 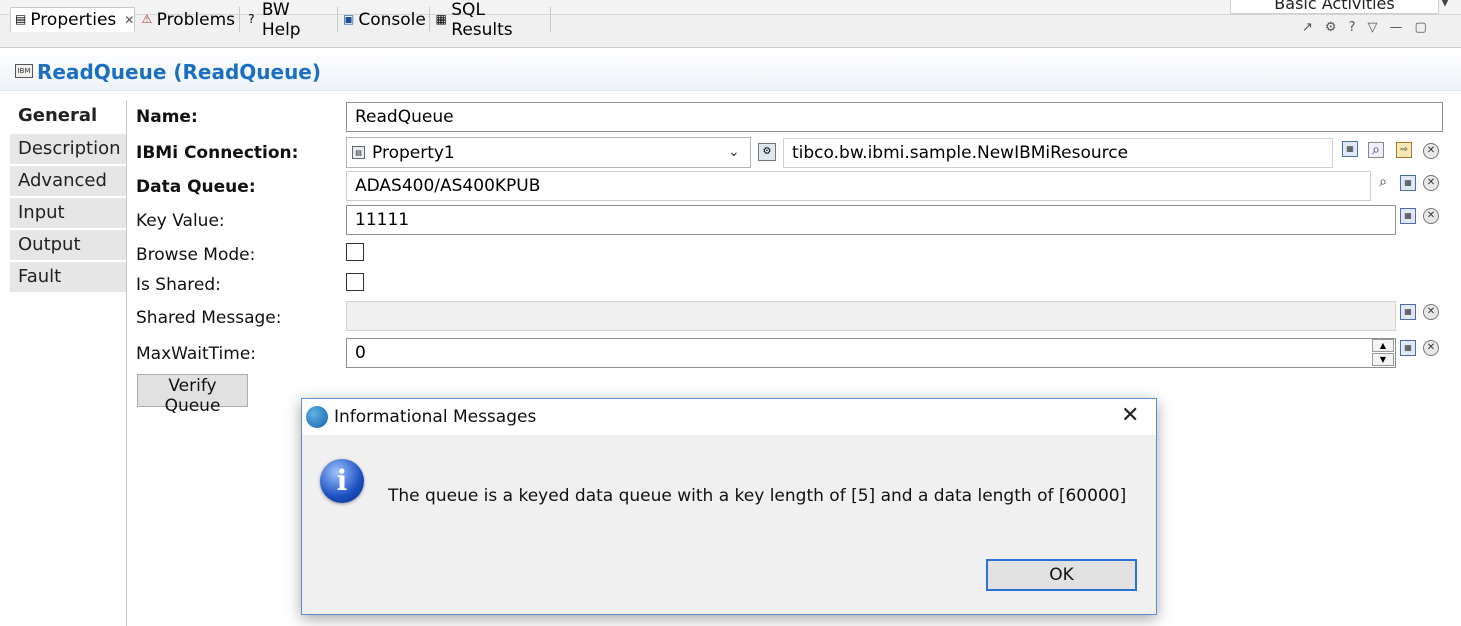 What do you see at coordinates (68, 116) in the screenshot?
I see `nav-item-general: General` at bounding box center [68, 116].